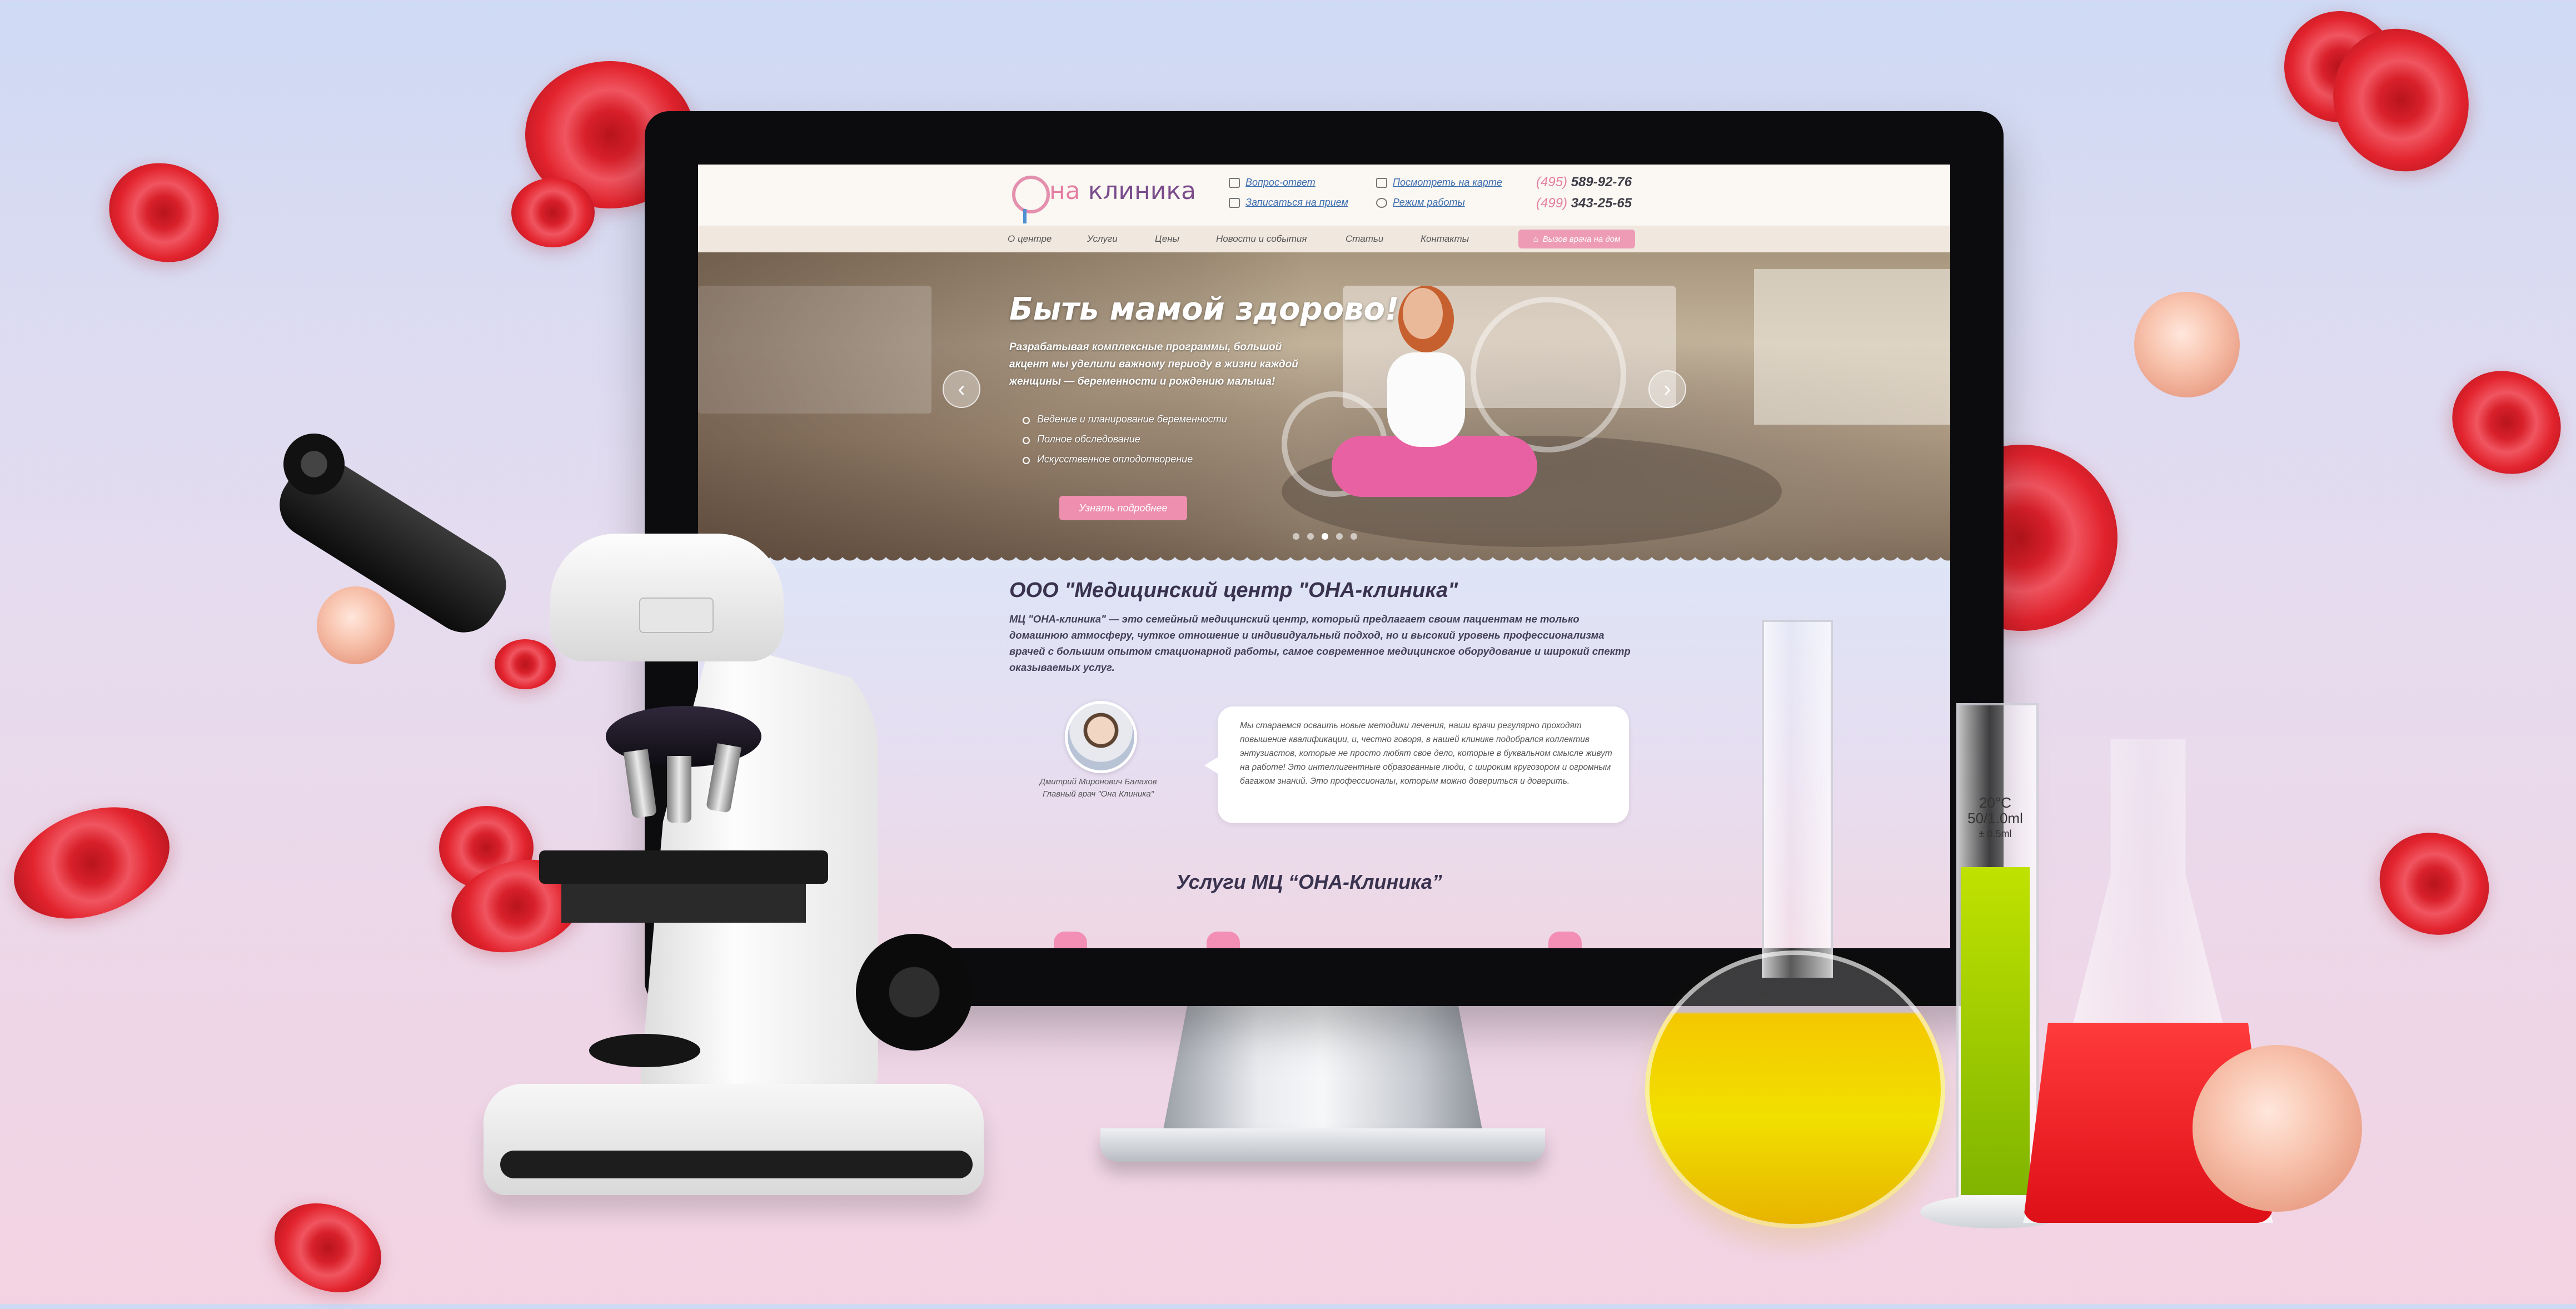 The height and width of the screenshot is (1309, 2576). Describe the element at coordinates (1223, 940) in the screenshot. I see `service-stroller-icon` at that location.